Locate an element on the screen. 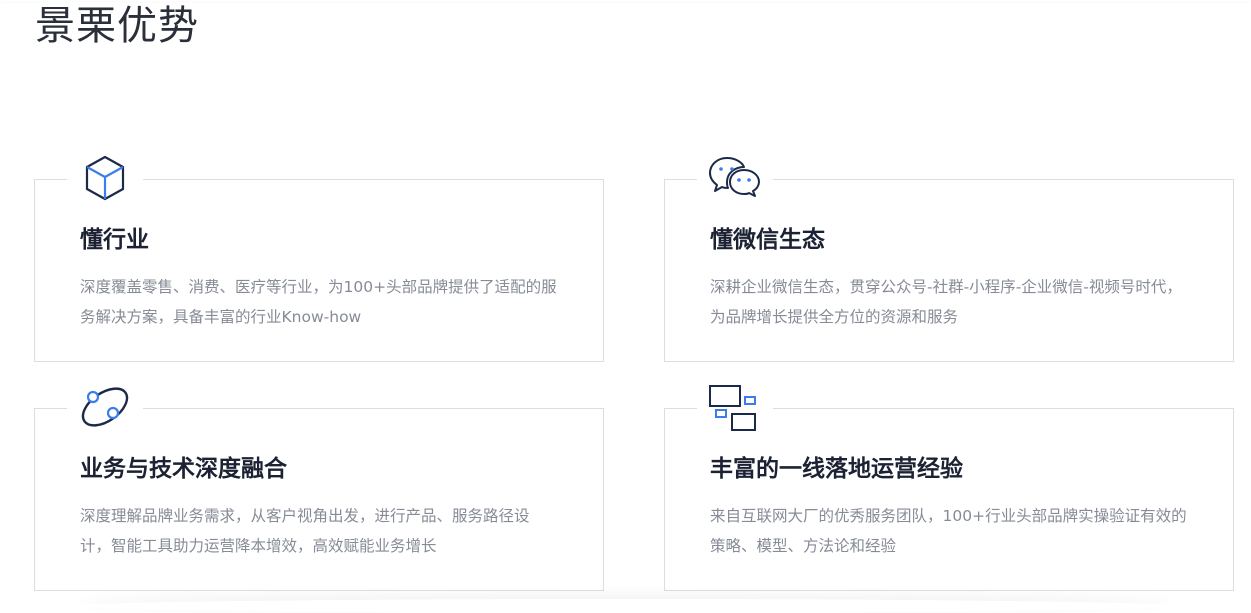 The height and width of the screenshot is (613, 1251). page-title: 景栗优势 is located at coordinates (117, 26).